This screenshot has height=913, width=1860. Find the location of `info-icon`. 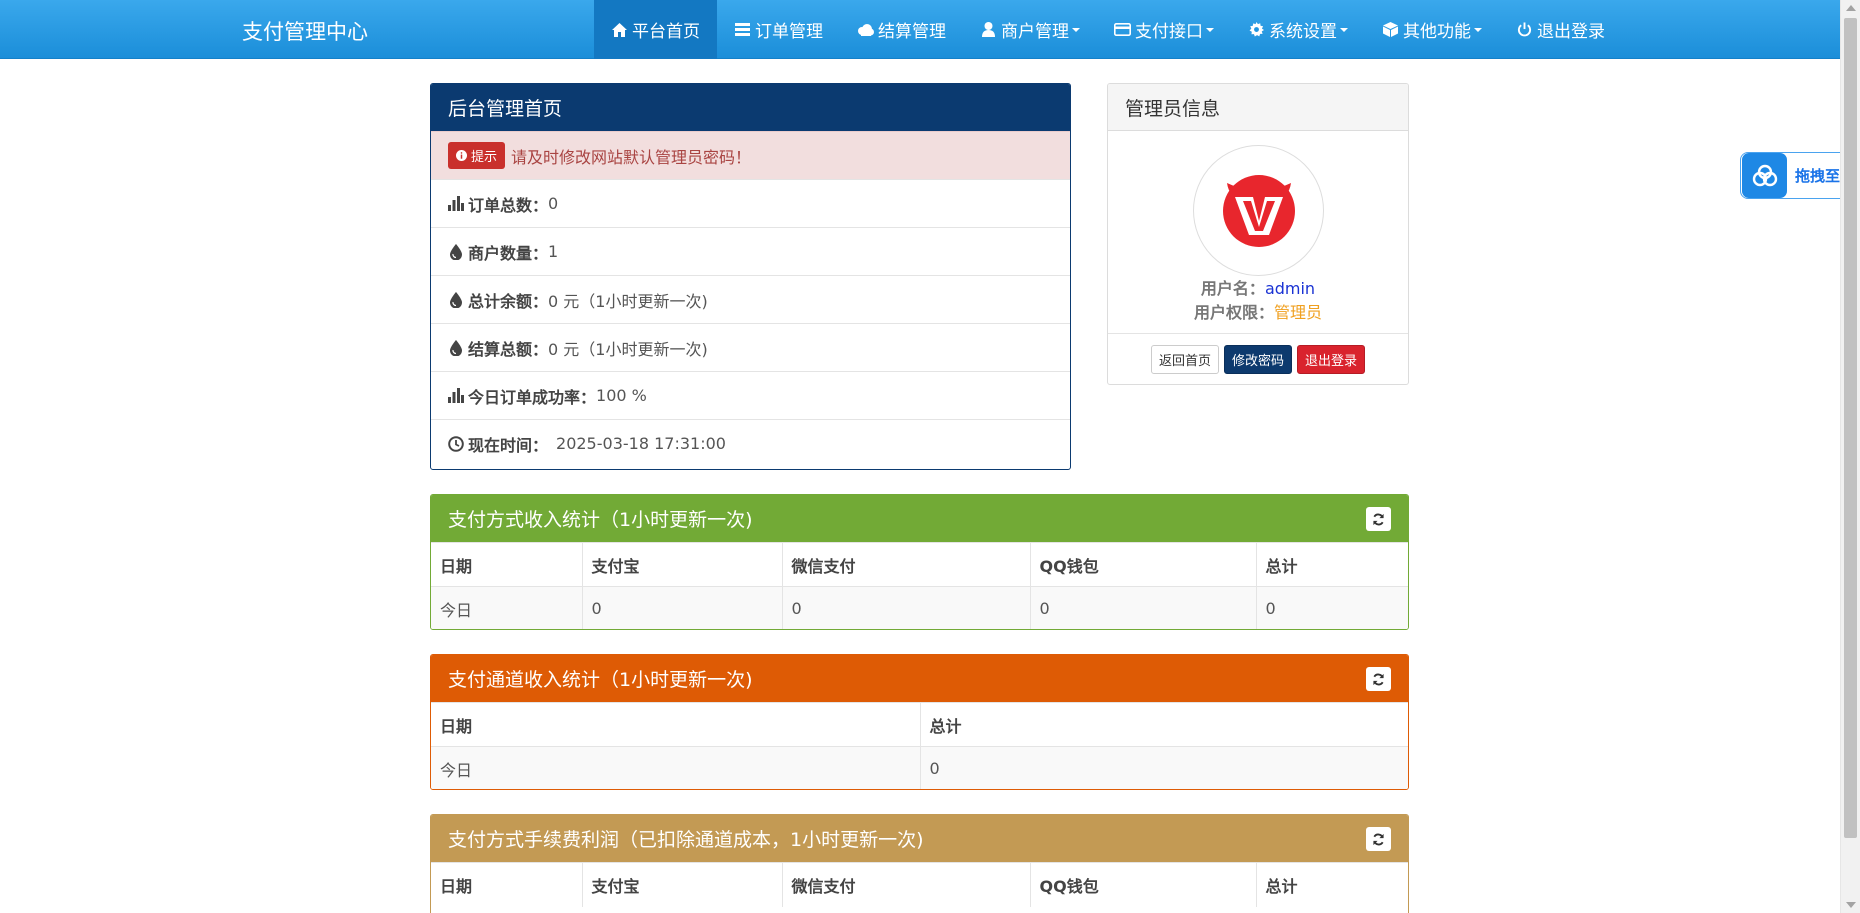

info-icon is located at coordinates (461, 155).